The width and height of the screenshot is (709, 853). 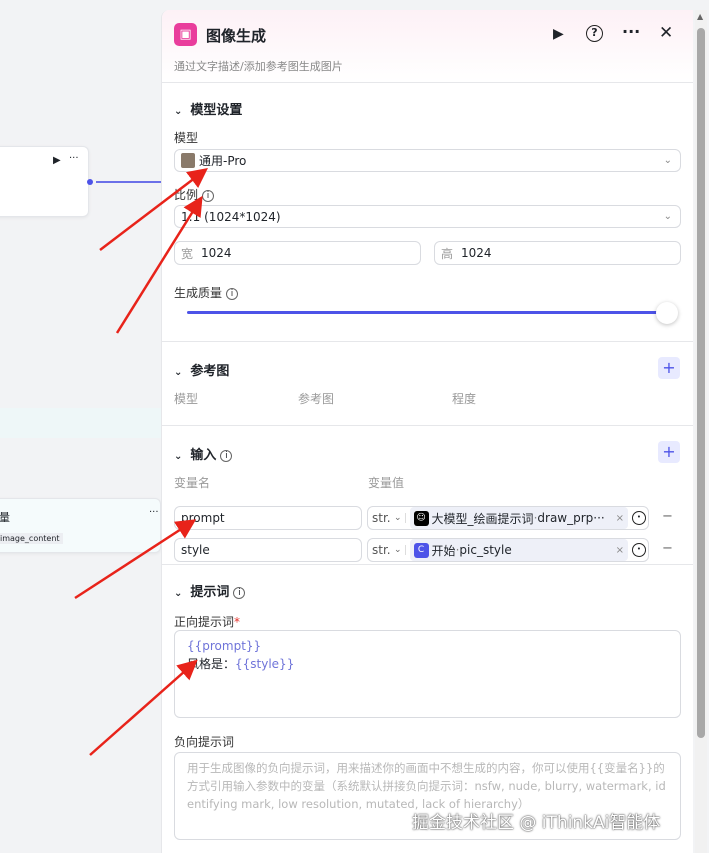 What do you see at coordinates (536, 823) in the screenshot?
I see `watermark: 掘金技术社区 @ iThinkAi智能体` at bounding box center [536, 823].